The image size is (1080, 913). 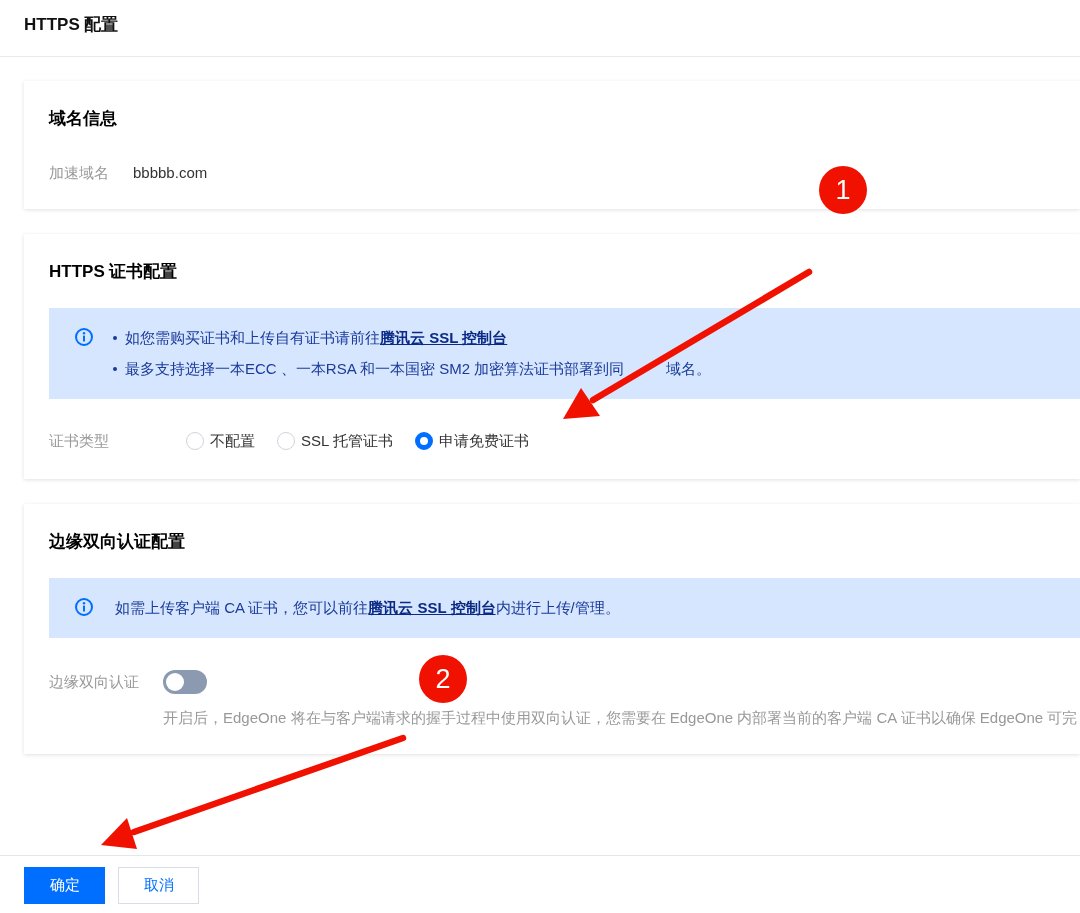 I want to click on help-text: 开启后，EdgeOne 将在与客户端请求的握手过程中使用双向认证，您需要在 EdgeOne 内部署当前的客户端 CA 证书以确保 EdgeOne 可完, so click(x=621, y=718).